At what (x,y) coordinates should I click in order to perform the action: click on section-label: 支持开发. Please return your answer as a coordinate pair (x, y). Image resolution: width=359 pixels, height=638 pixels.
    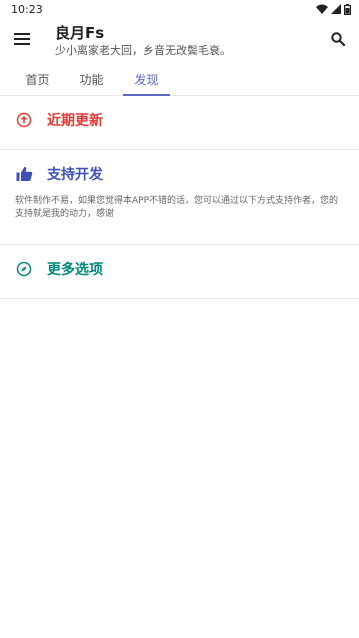
    Looking at the image, I should click on (75, 175).